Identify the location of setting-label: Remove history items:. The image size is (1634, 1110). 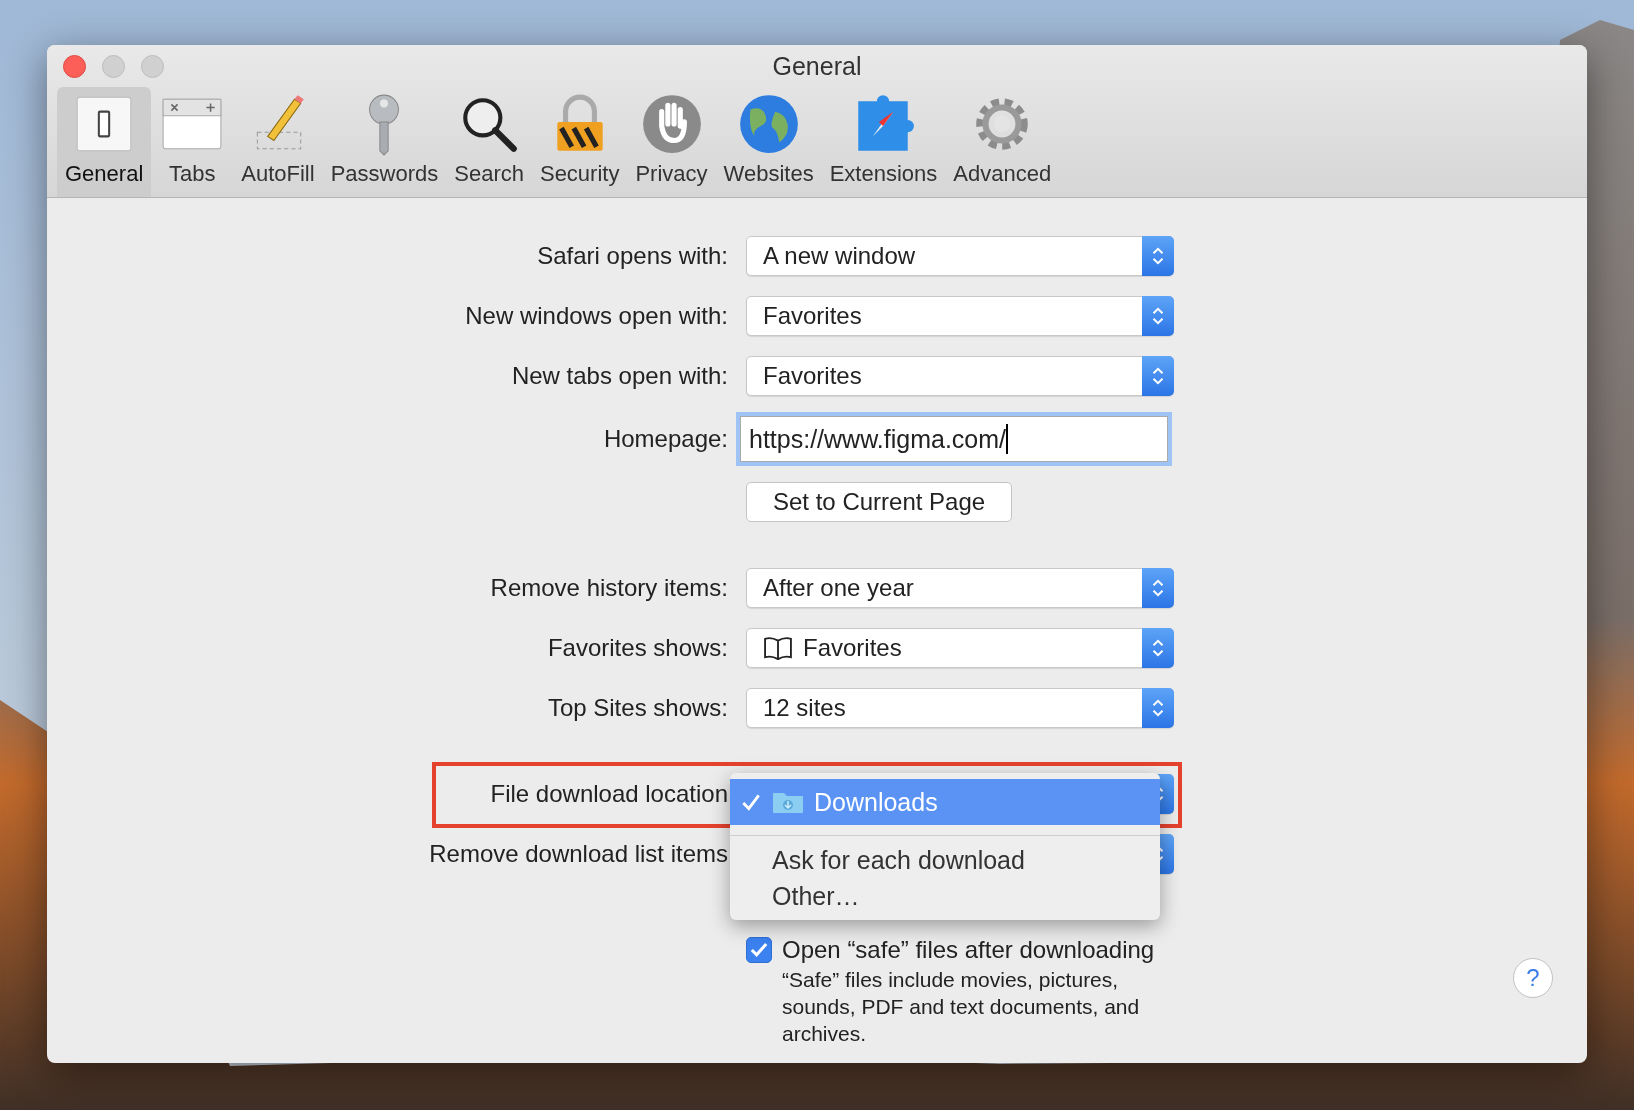
(608, 588).